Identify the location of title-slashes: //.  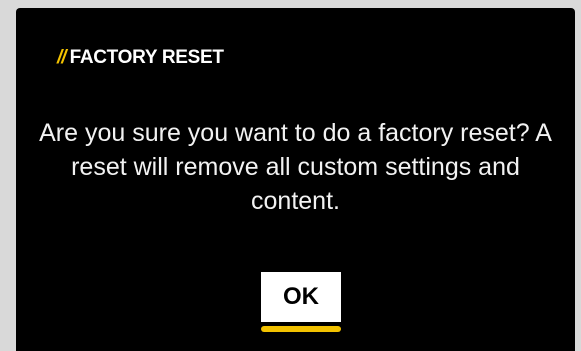
(62, 57).